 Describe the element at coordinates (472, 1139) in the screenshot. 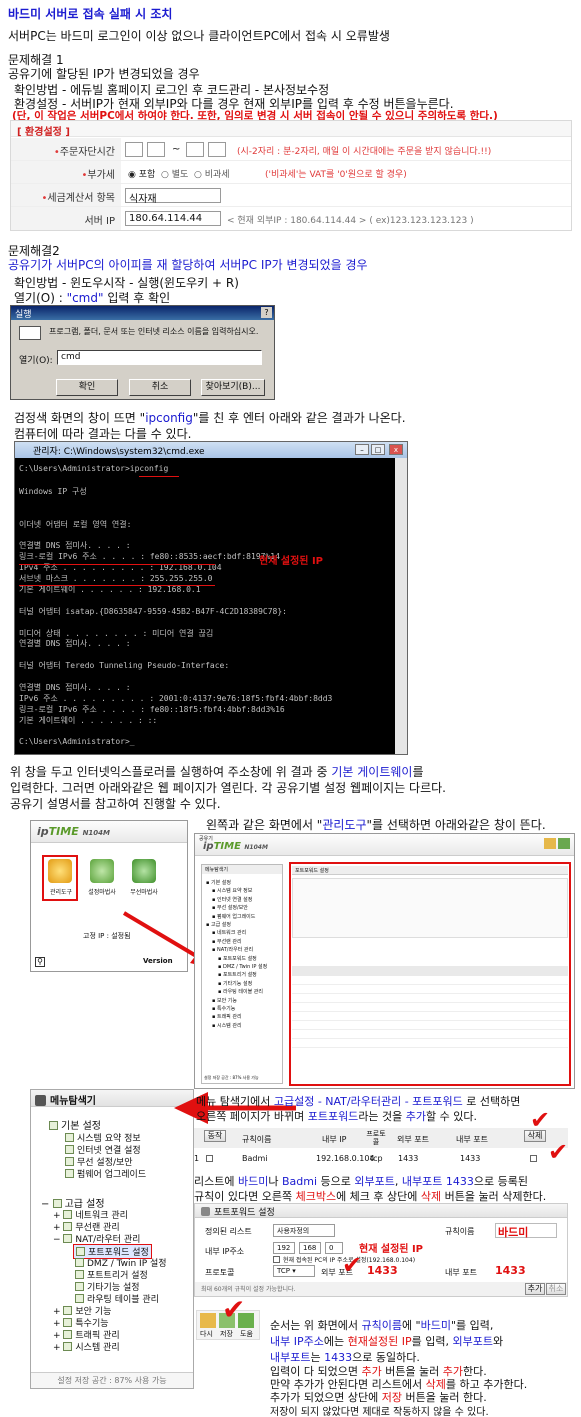

I see `pf-th-int: 내부 포트` at that location.